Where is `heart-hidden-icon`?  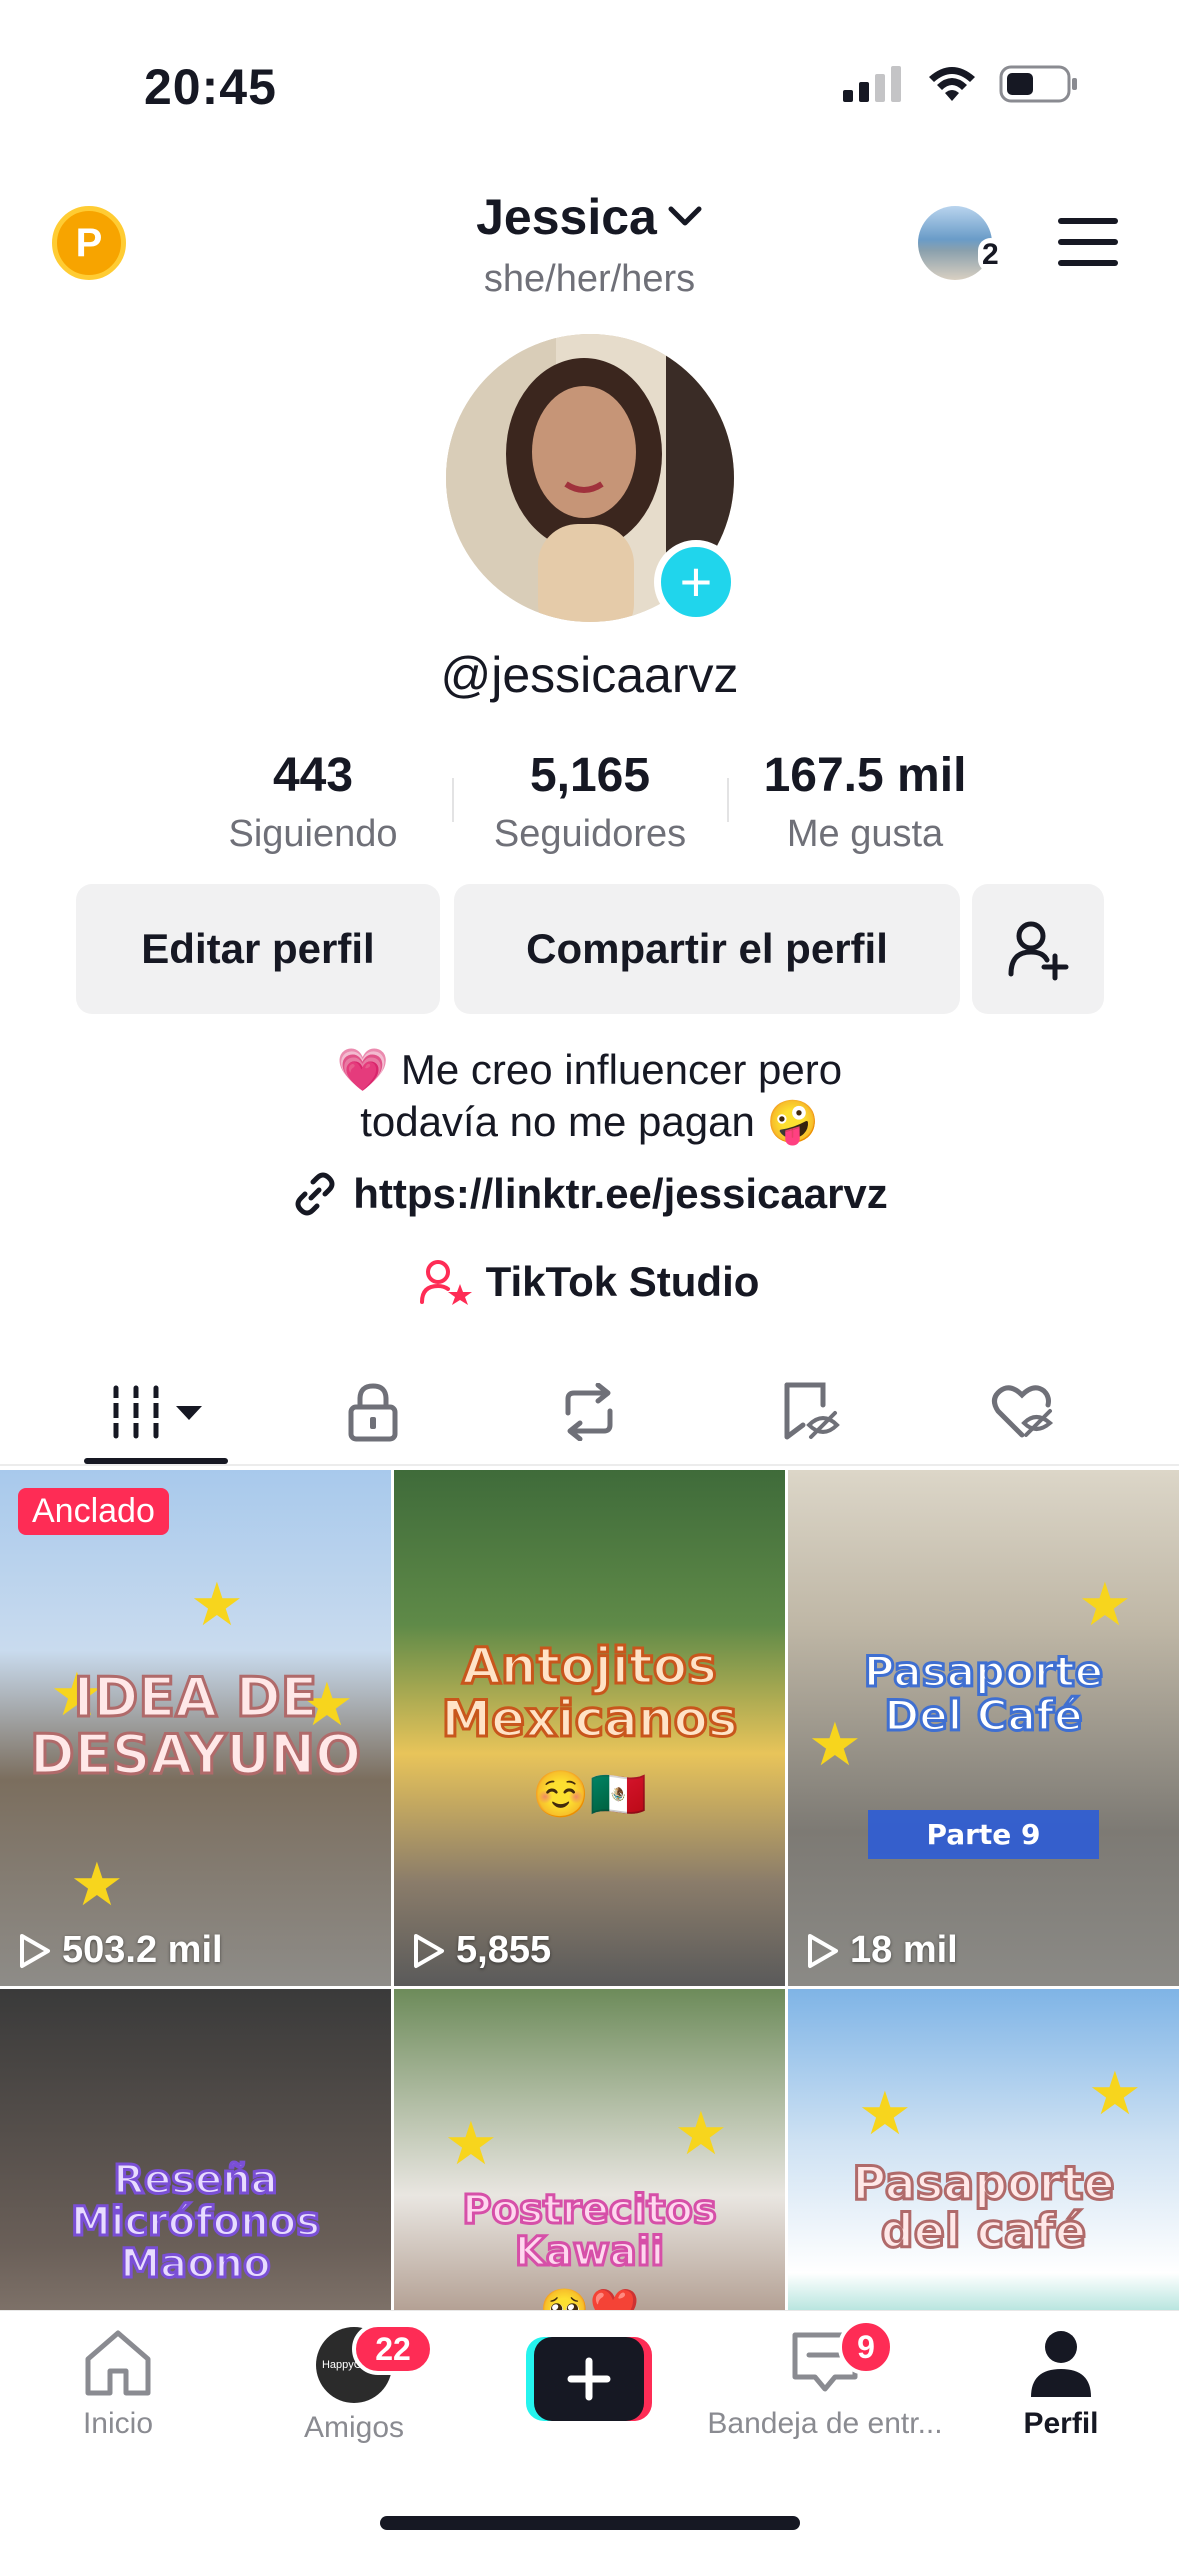 heart-hidden-icon is located at coordinates (1023, 1411).